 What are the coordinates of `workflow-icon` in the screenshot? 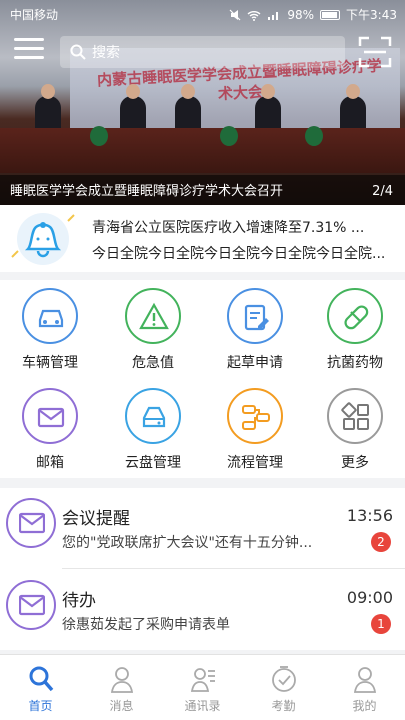 It's located at (256, 417).